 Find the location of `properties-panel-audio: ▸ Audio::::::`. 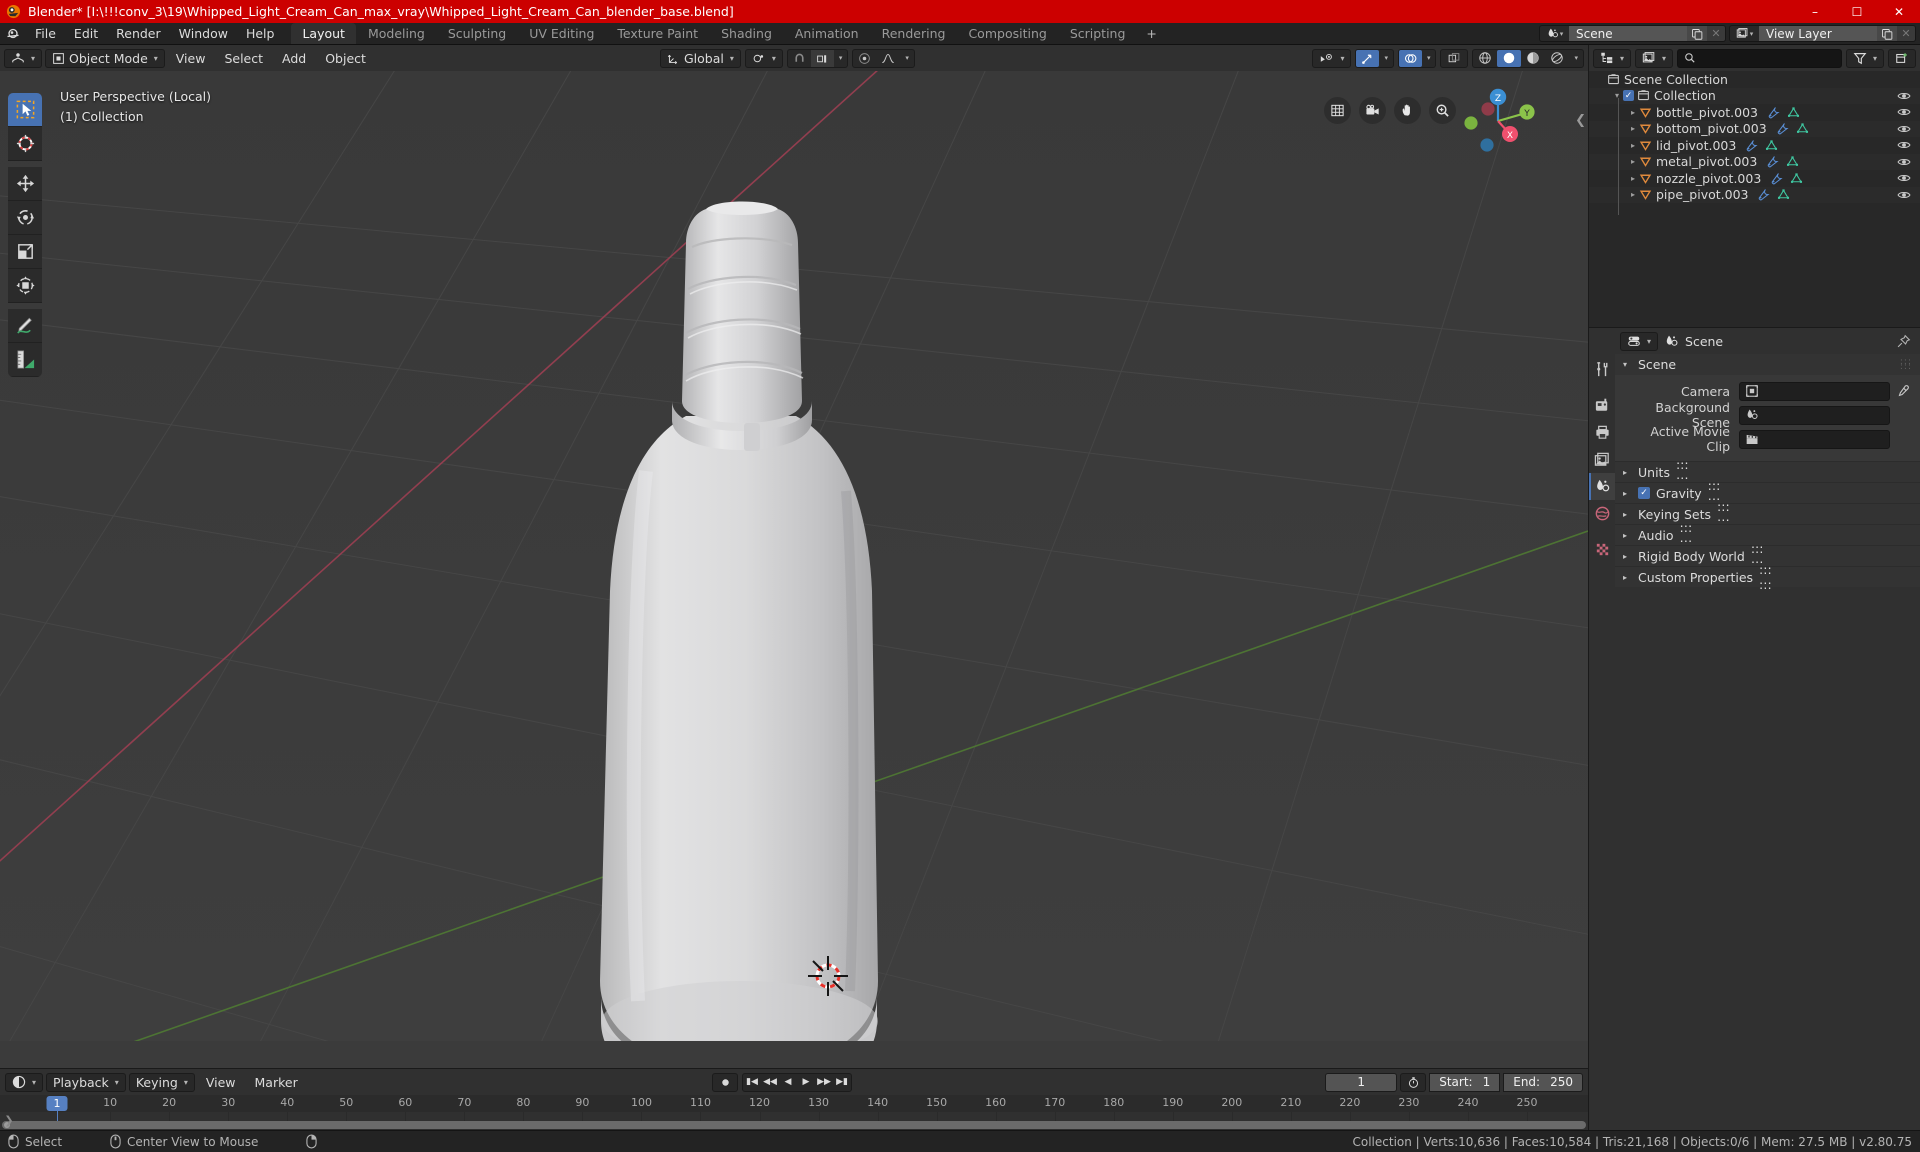

properties-panel-audio: ▸ Audio:::::: is located at coordinates (1767, 535).